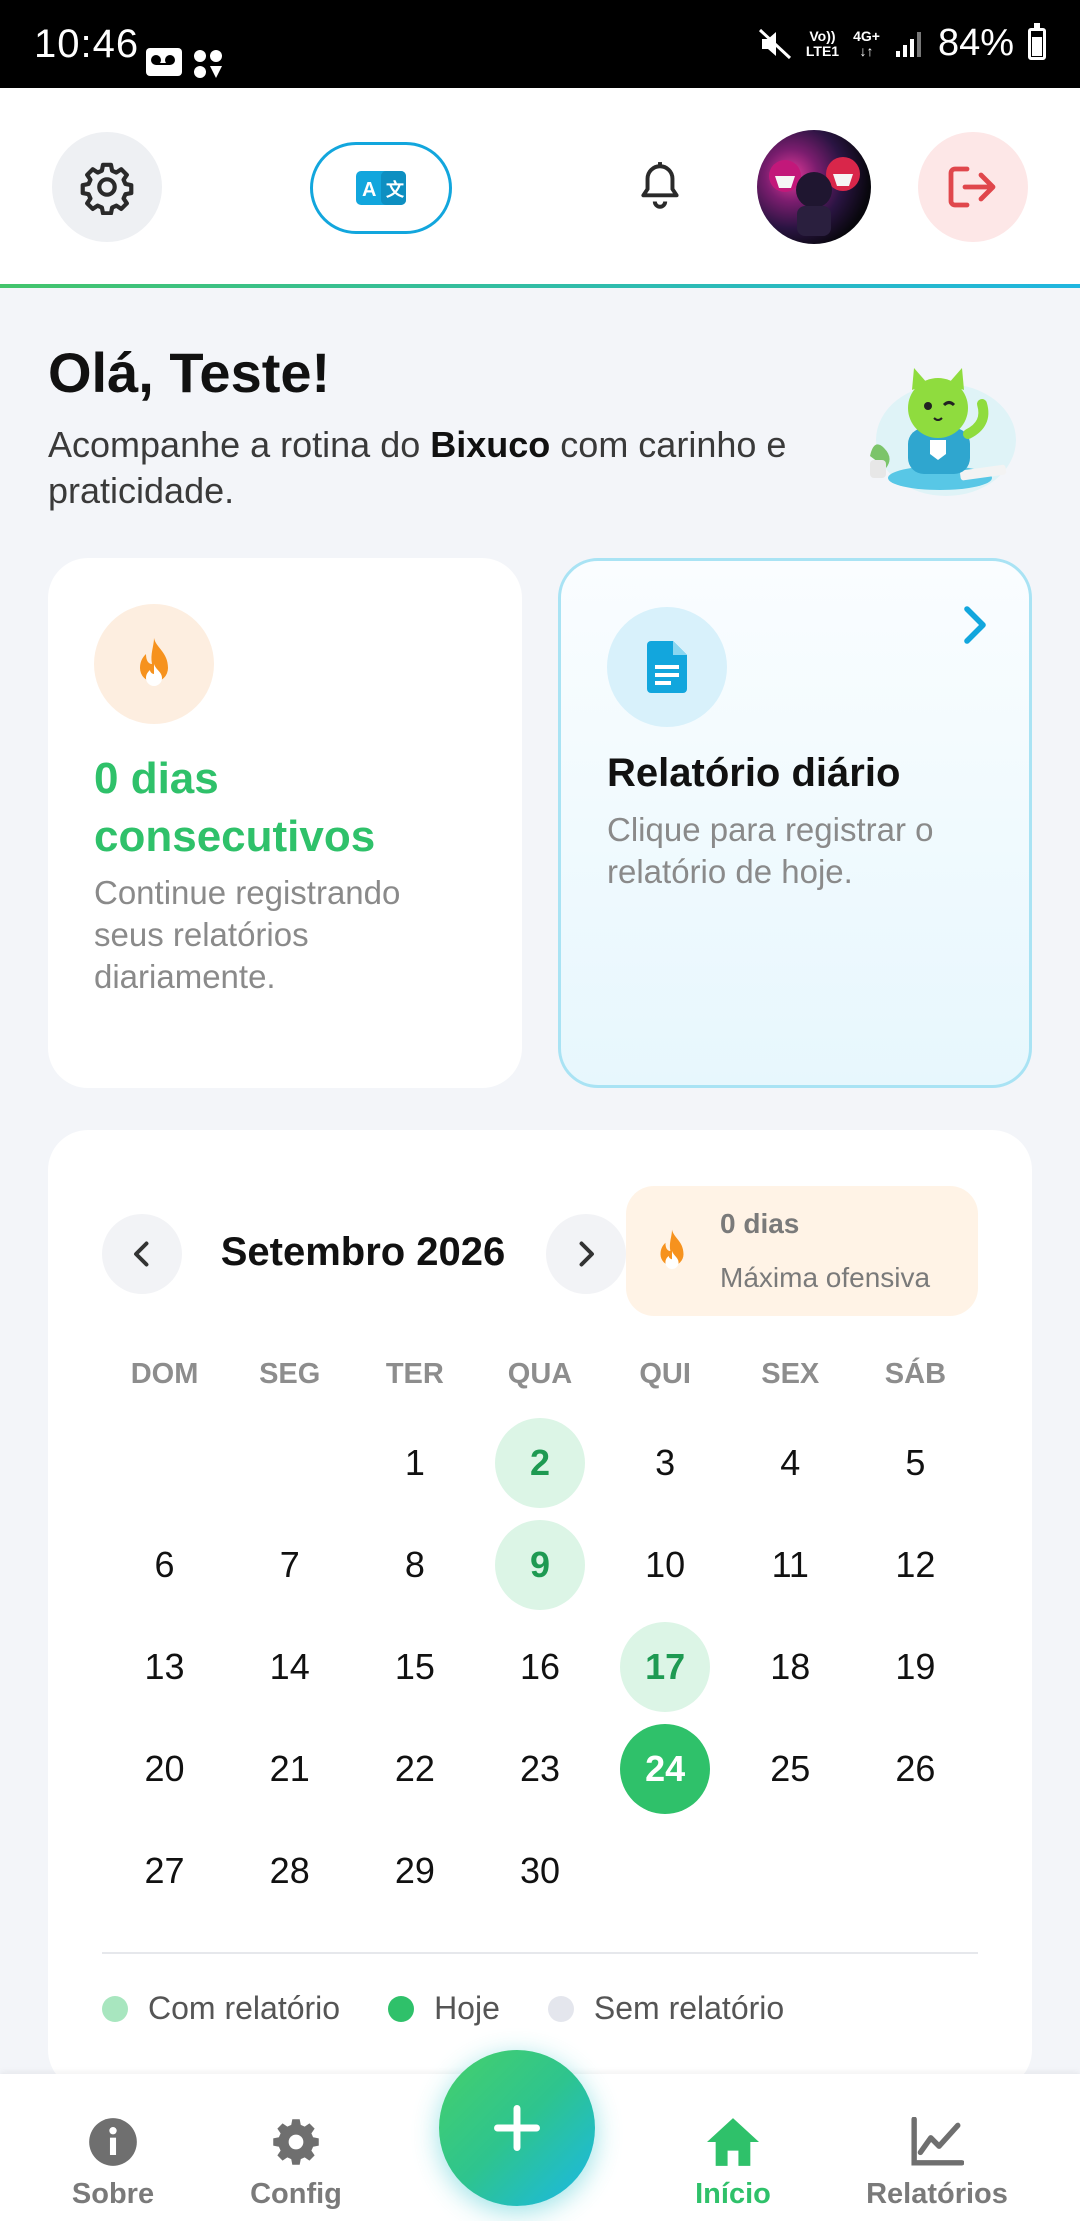  I want to click on calendar-day-number: 12, so click(915, 1564).